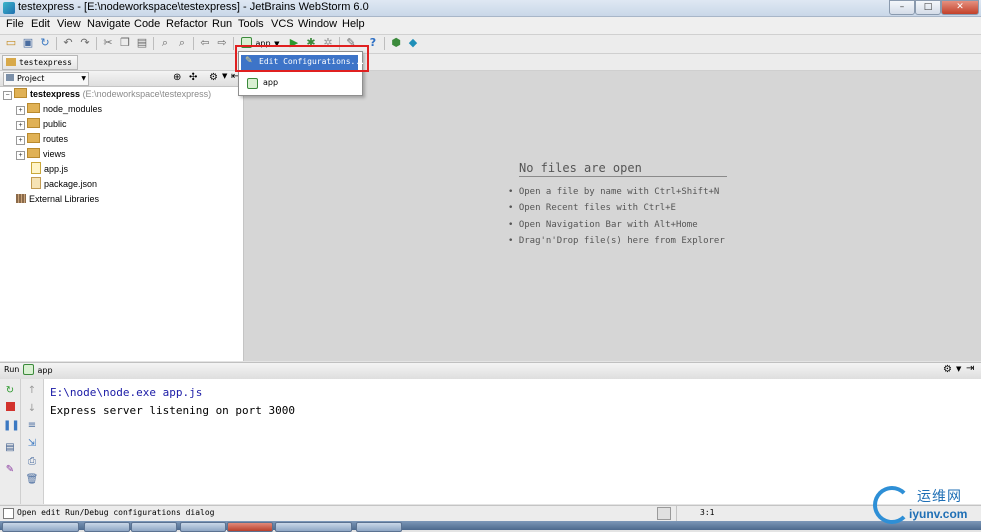  Describe the element at coordinates (222, 24) in the screenshot. I see `menu-run: Run` at that location.